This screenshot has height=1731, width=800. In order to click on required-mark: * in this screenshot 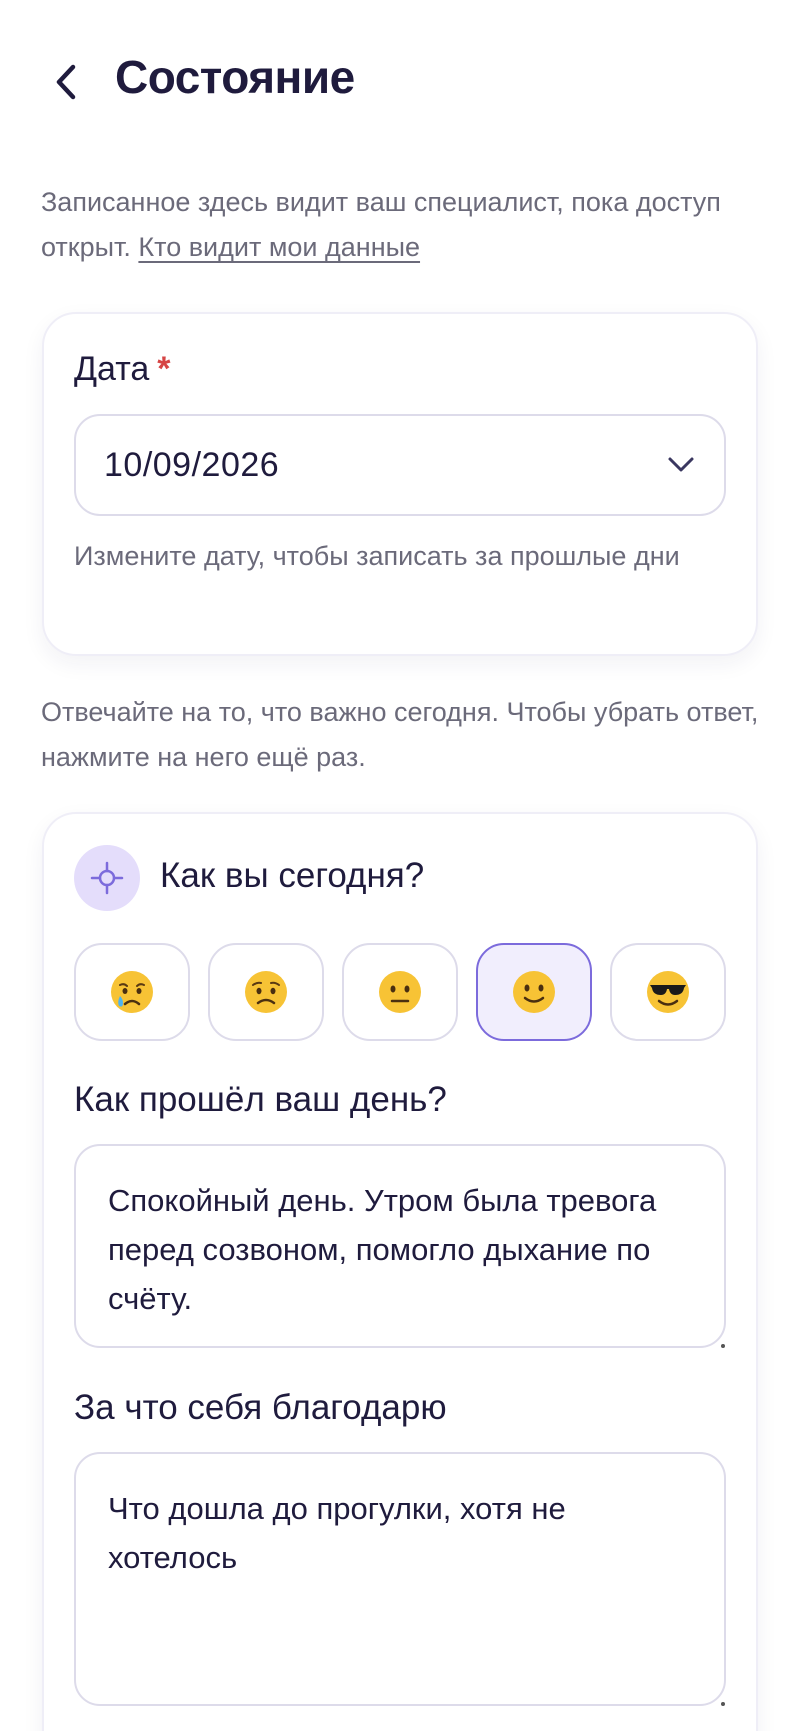, I will do `click(164, 369)`.